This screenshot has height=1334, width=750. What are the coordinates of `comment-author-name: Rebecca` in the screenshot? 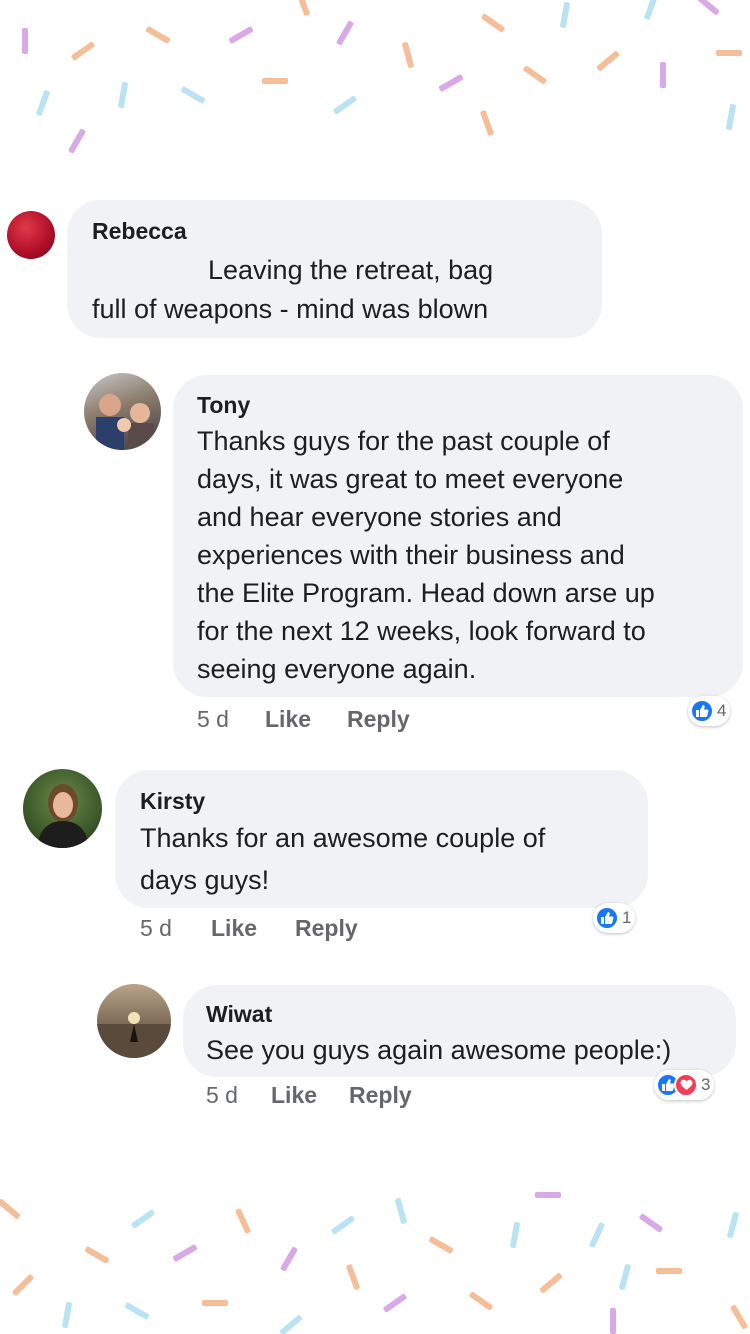 It's located at (139, 231).